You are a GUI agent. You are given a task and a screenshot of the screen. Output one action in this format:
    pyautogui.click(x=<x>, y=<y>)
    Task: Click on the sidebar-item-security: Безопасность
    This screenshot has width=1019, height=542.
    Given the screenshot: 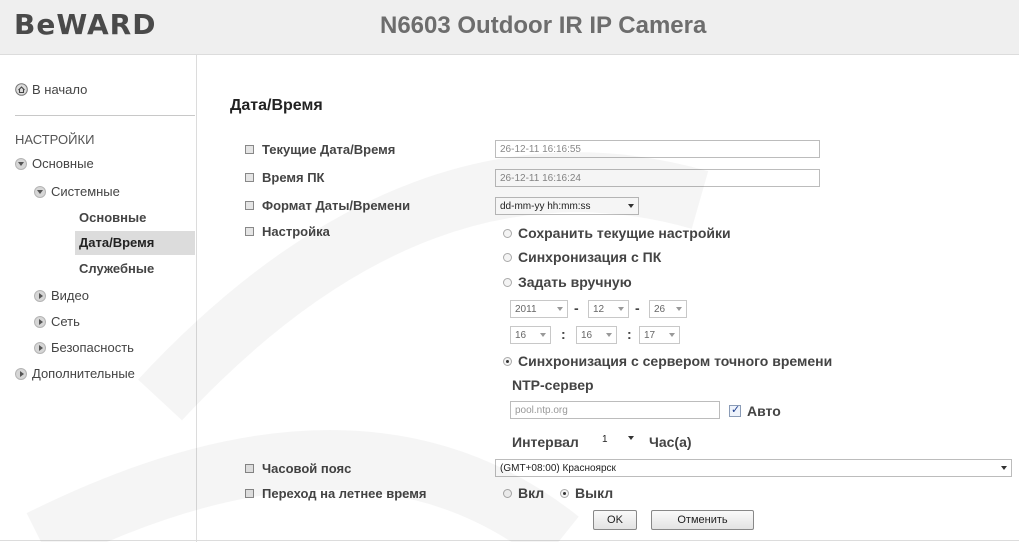 What is the action you would take?
    pyautogui.click(x=84, y=347)
    